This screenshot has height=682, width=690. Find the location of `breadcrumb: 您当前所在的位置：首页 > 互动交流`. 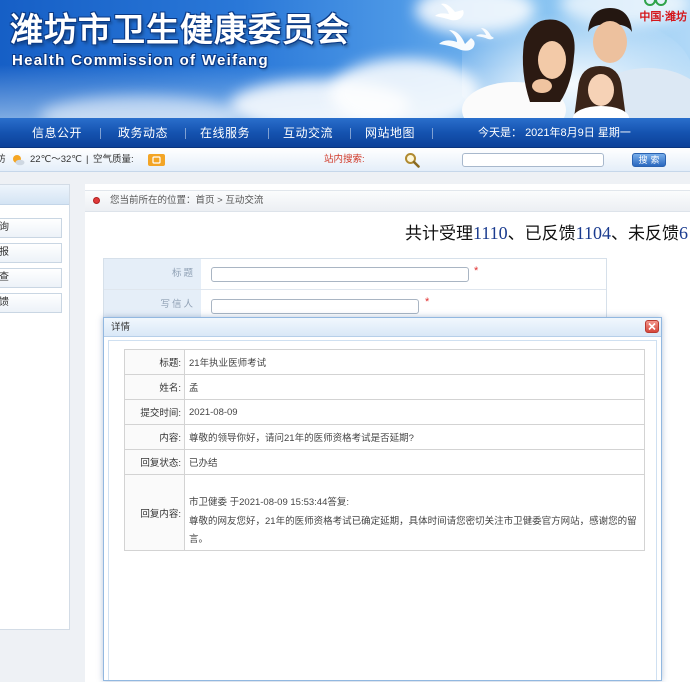

breadcrumb: 您当前所在的位置：首页 > 互动交流 is located at coordinates (387, 201).